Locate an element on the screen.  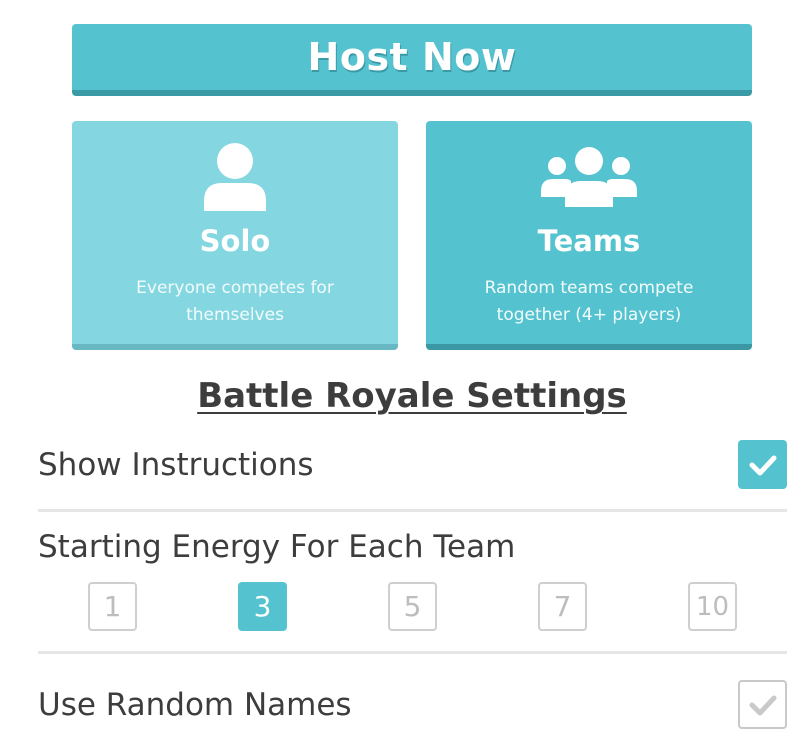
solo-mode-card: Solo Everyone competes for themselves is located at coordinates (235, 235).